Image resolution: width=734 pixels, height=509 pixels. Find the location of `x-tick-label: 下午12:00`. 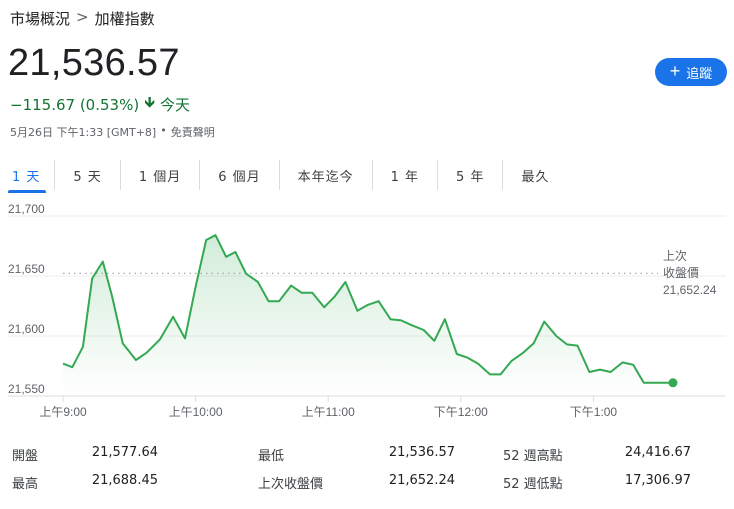

x-tick-label: 下午12:00 is located at coordinates (461, 412).